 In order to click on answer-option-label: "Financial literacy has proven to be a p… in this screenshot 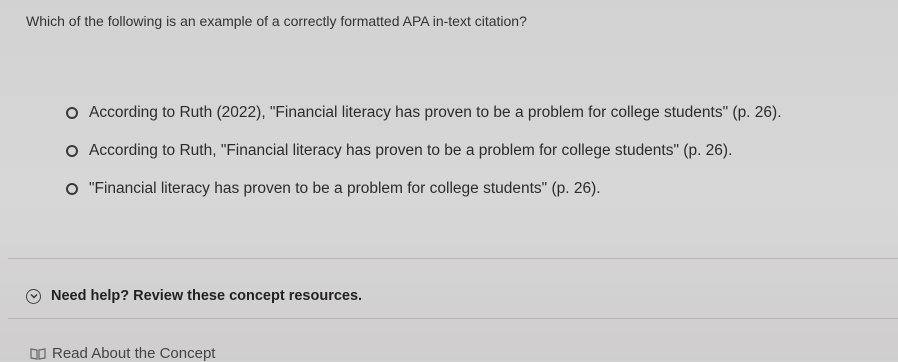, I will do `click(345, 188)`.